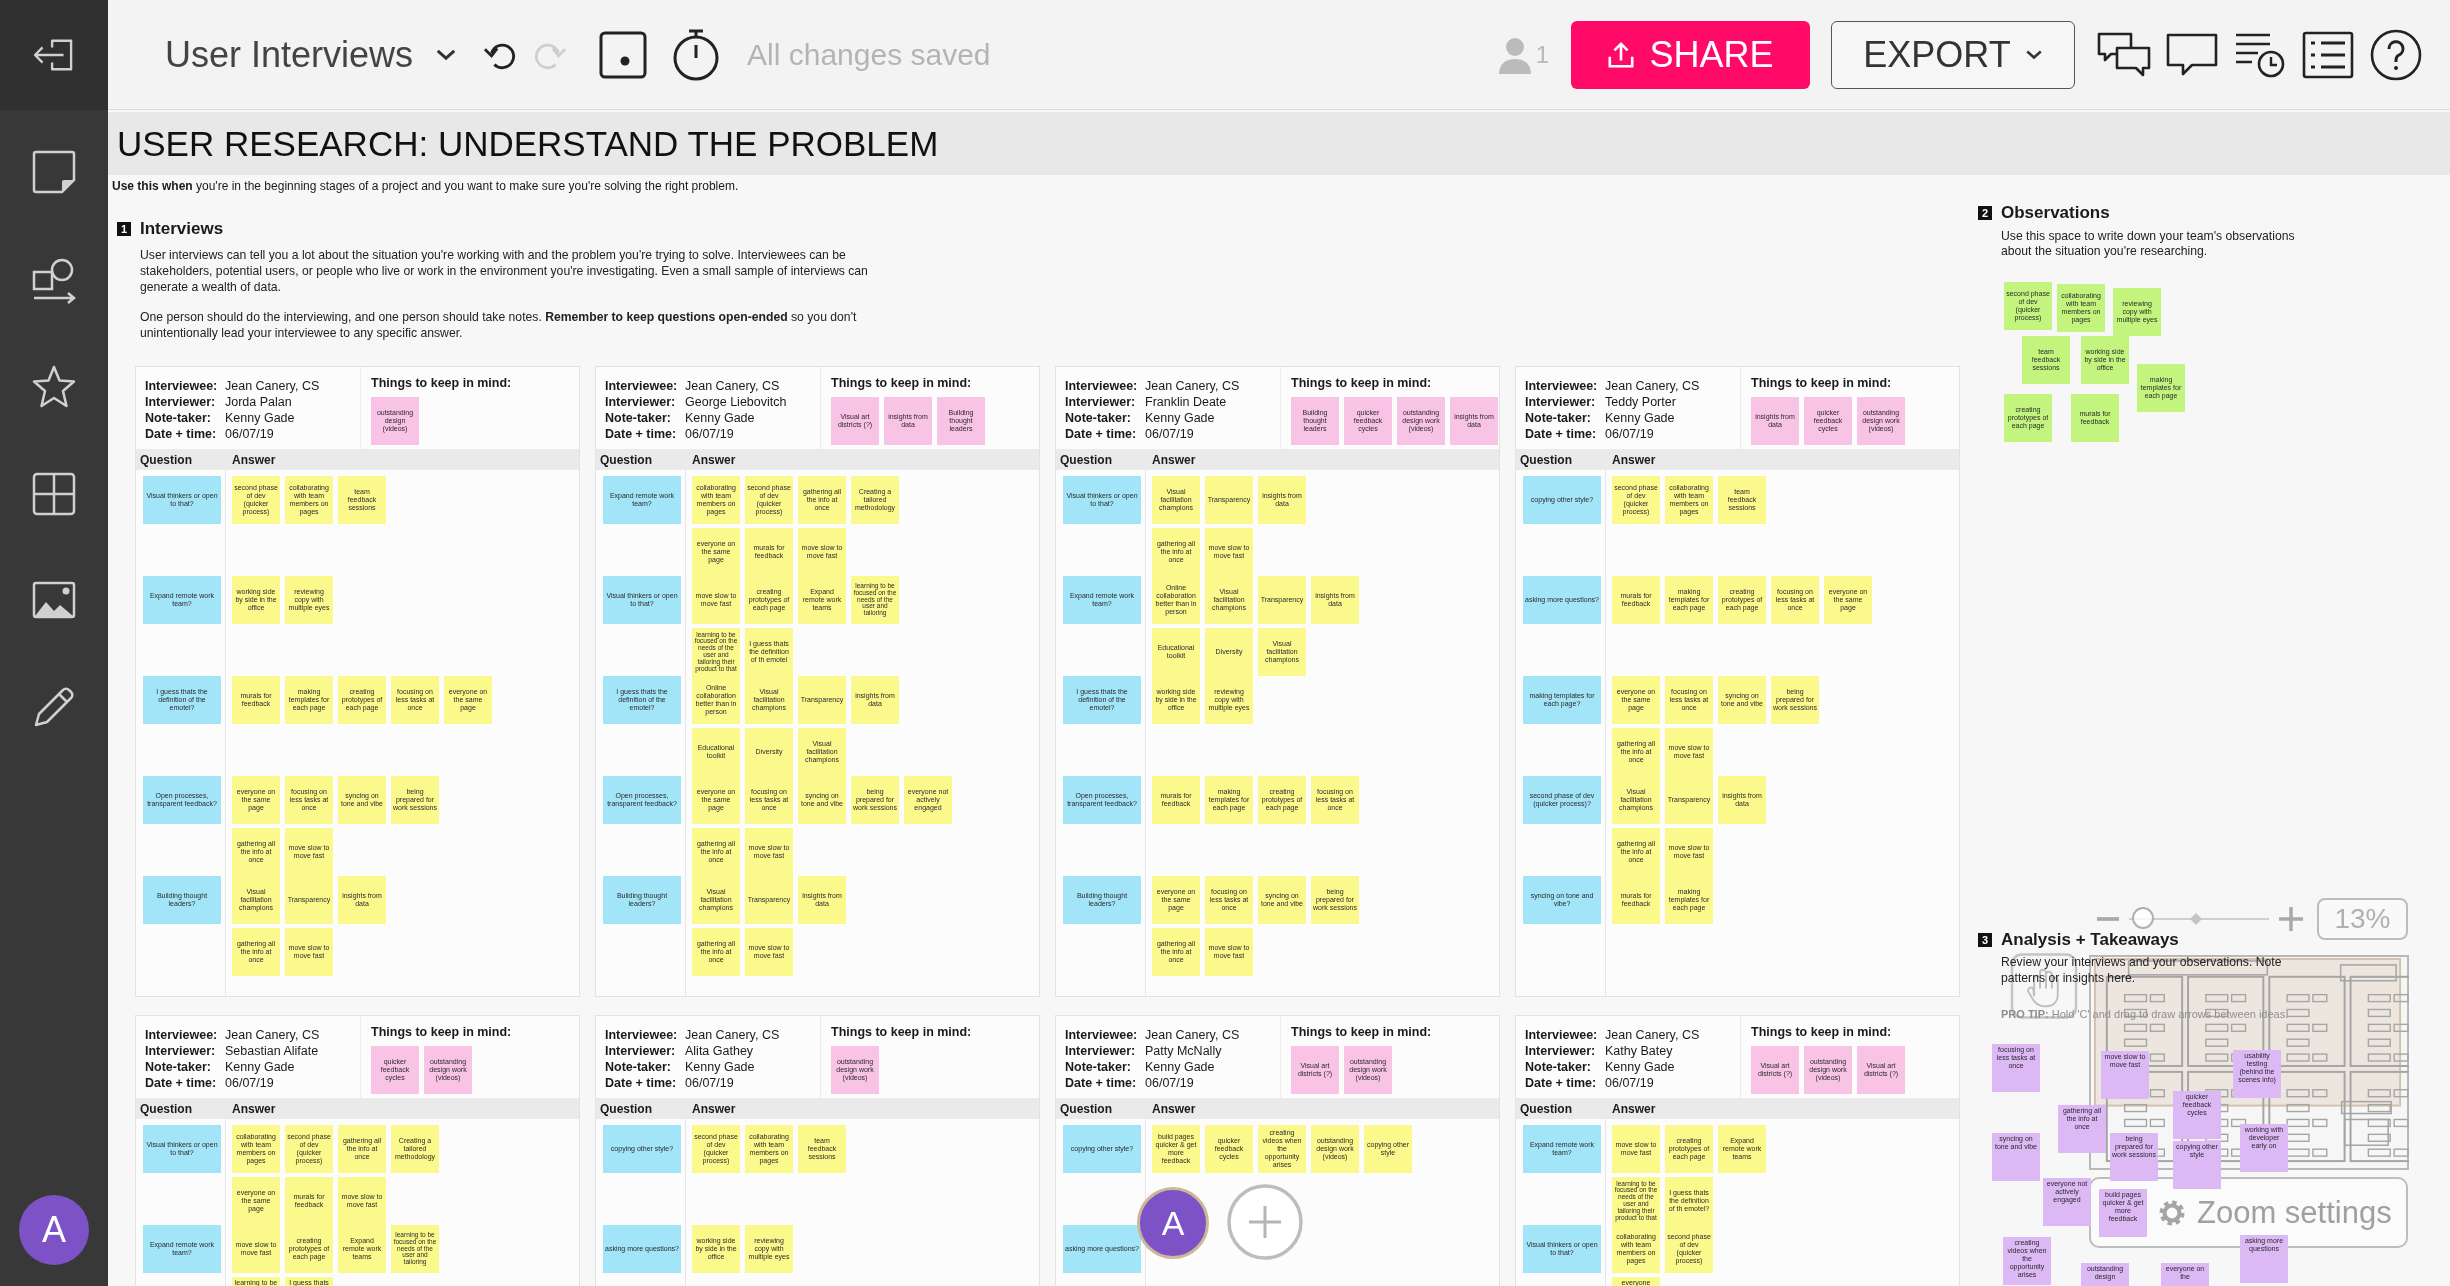 The height and width of the screenshot is (1286, 2450). Describe the element at coordinates (1186, 402) in the screenshot. I see `field-value: Franklin Deate` at that location.